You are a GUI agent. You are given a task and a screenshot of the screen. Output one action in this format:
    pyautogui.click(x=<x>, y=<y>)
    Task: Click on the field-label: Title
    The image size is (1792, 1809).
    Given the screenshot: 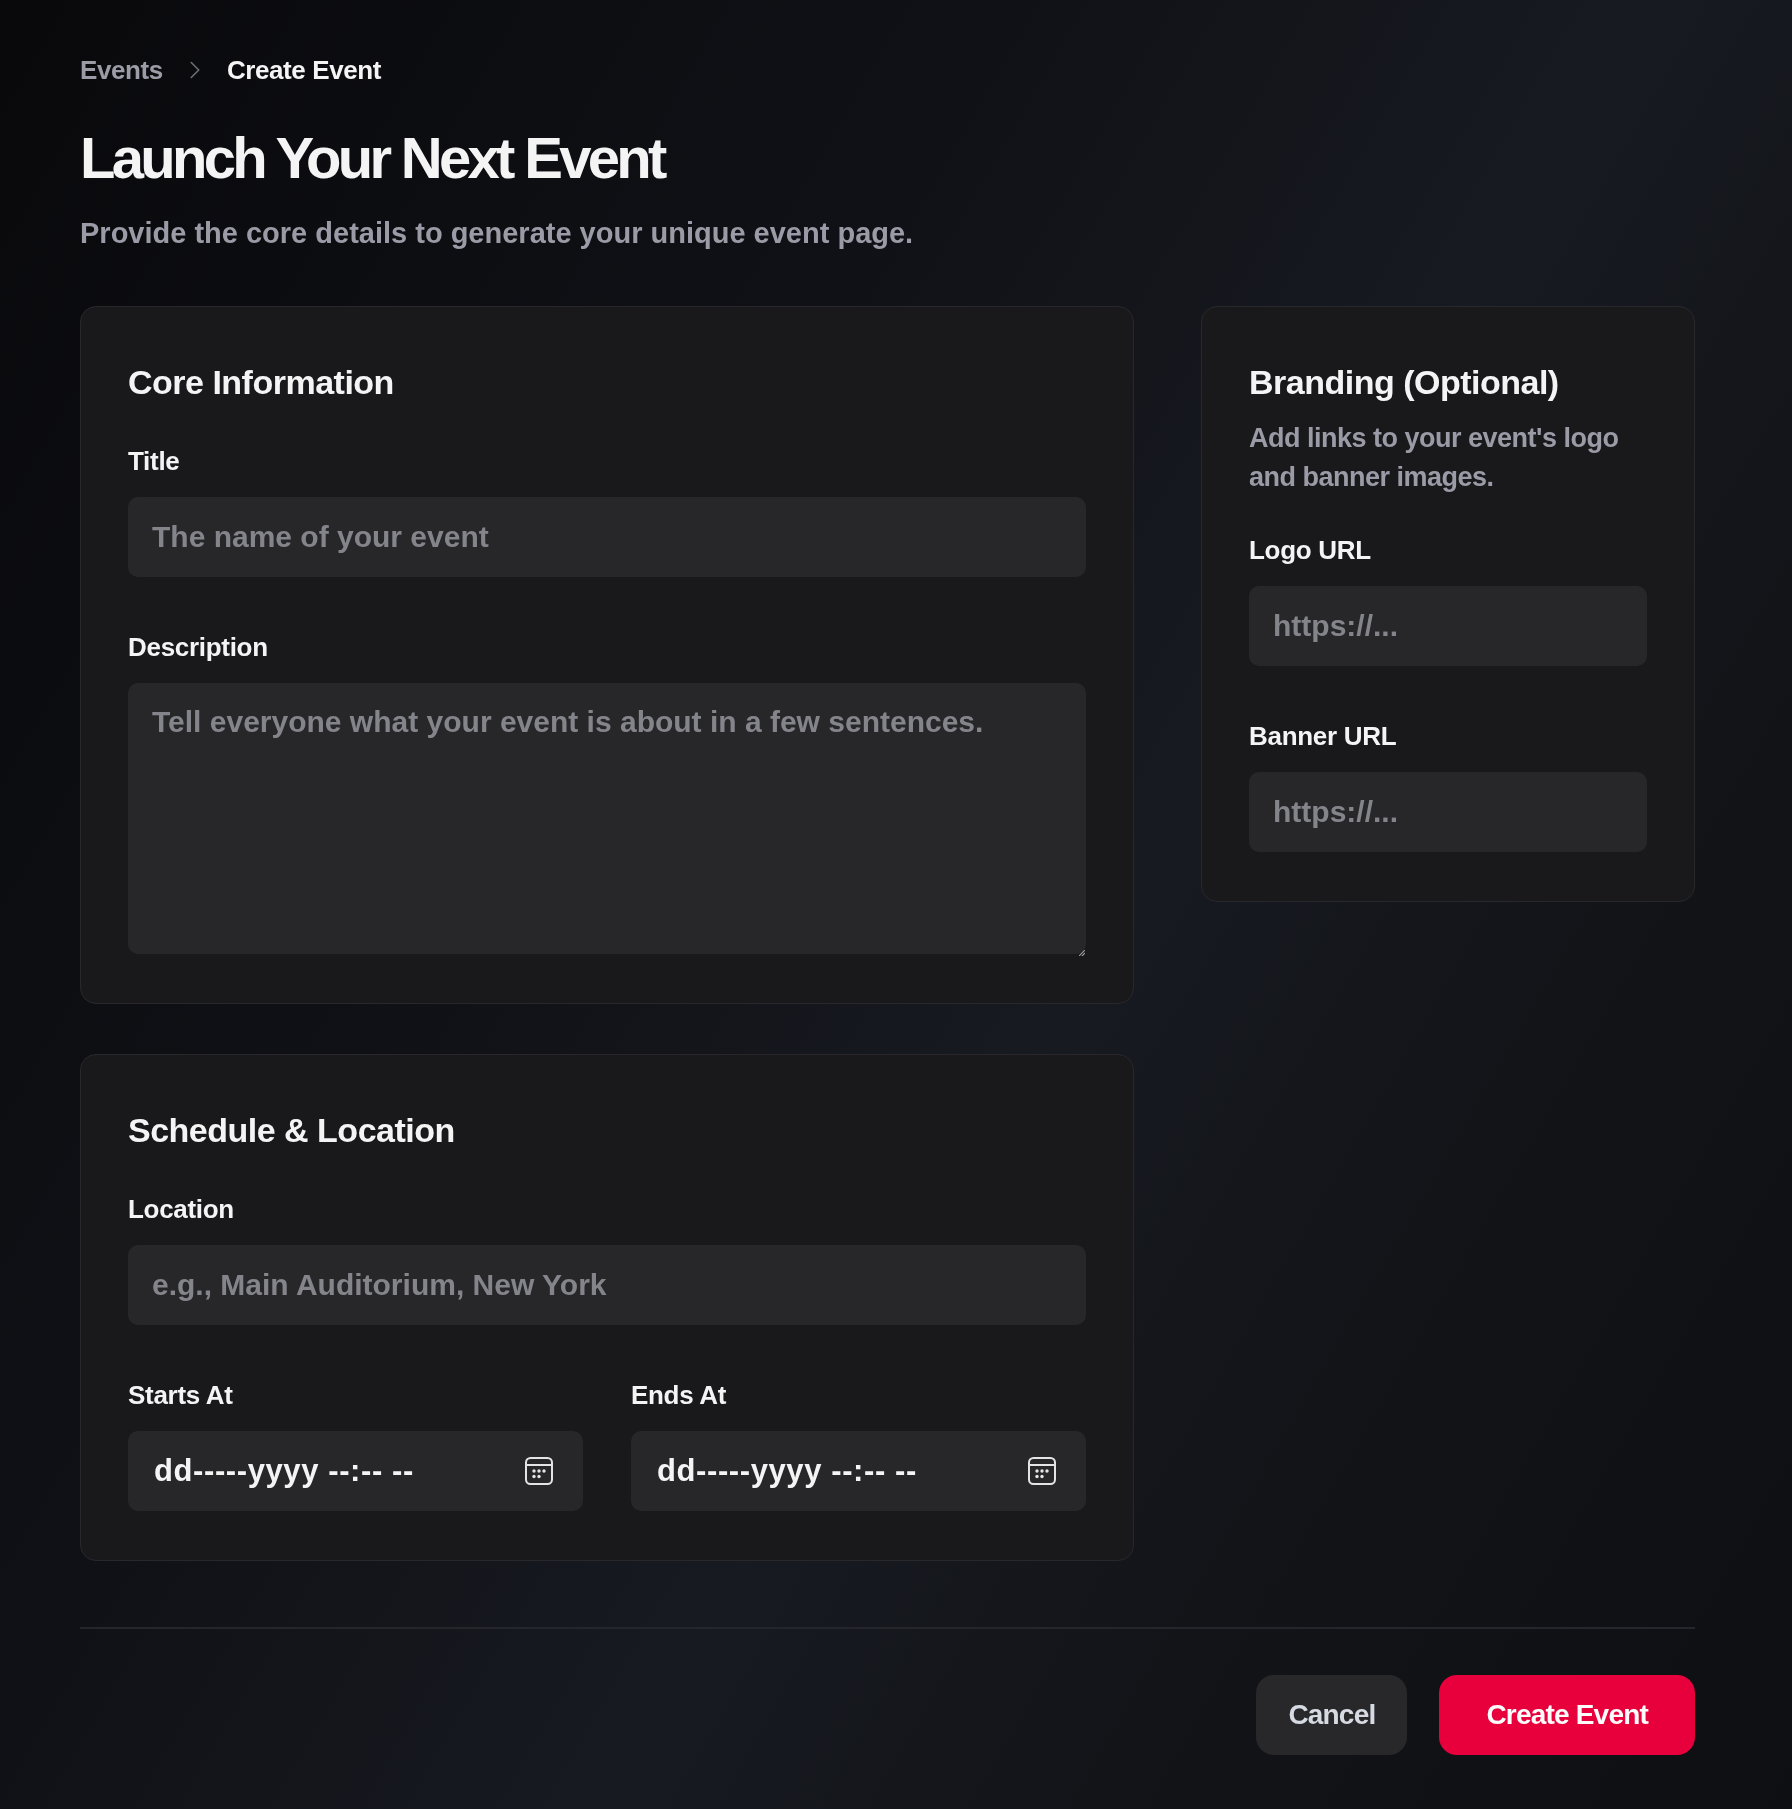 What is the action you would take?
    pyautogui.click(x=154, y=461)
    